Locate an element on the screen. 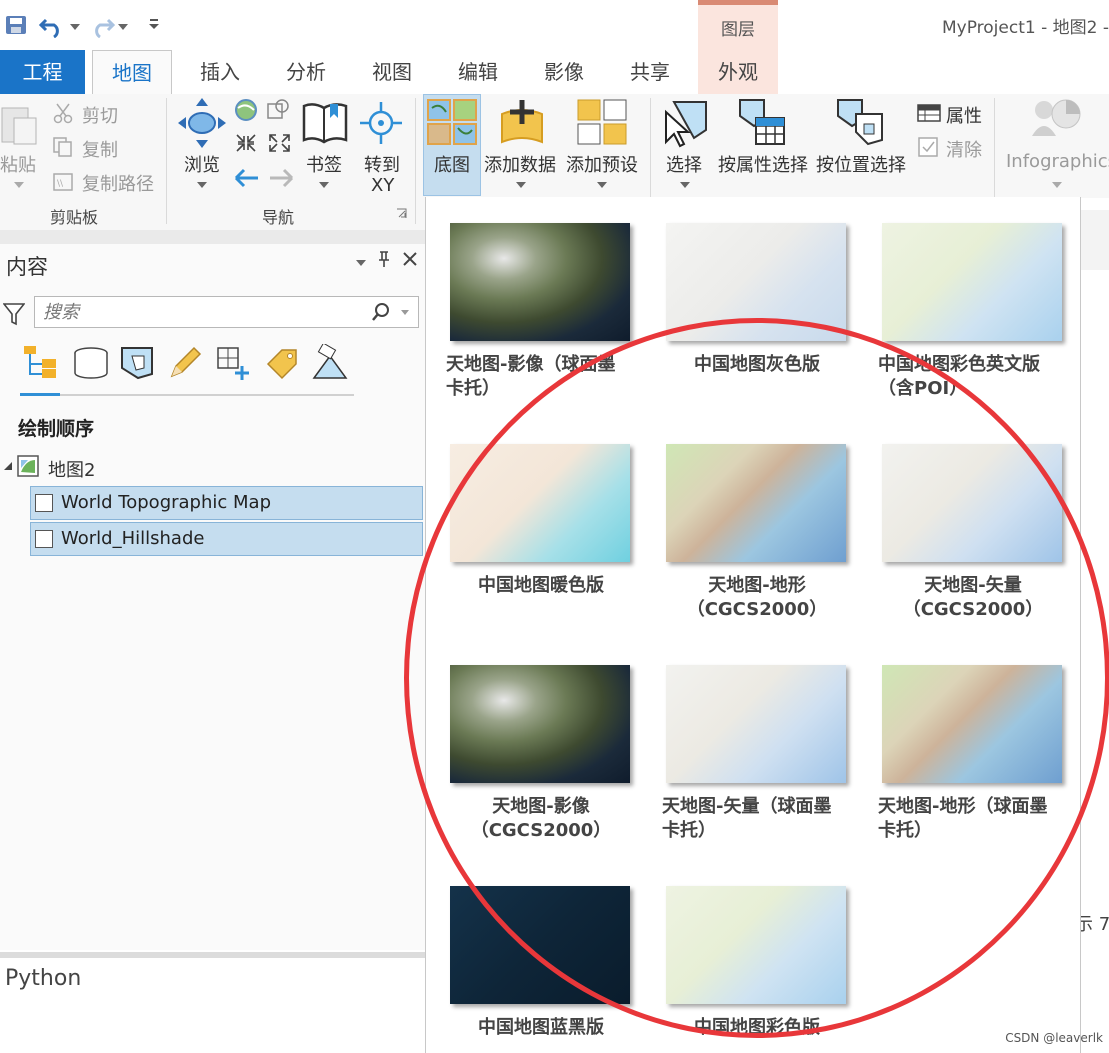 This screenshot has width=1109, height=1053. go-to-xy-label-2: XY is located at coordinates (382, 185).